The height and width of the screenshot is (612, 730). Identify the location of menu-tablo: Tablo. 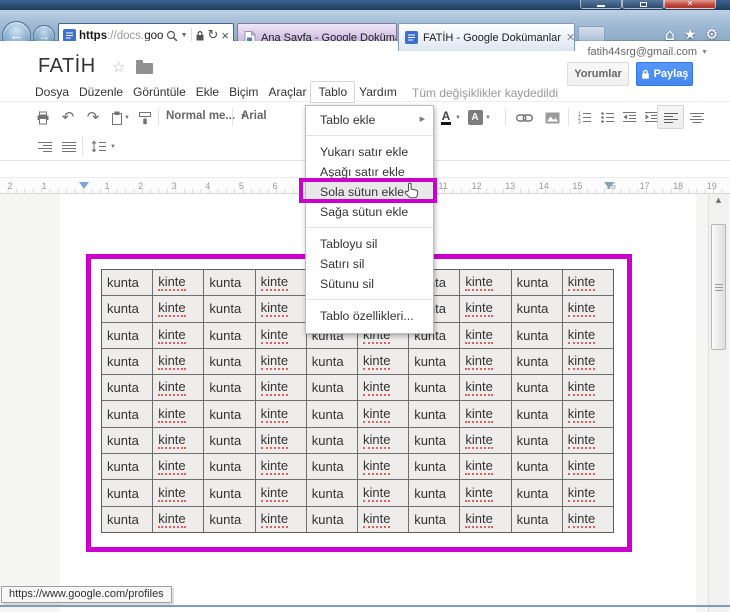
(333, 92).